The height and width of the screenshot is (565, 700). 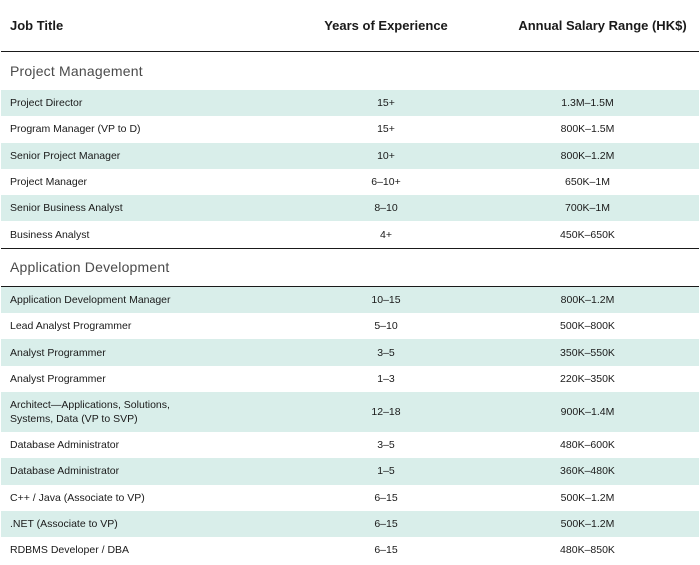 I want to click on table-row: .NET (Associate to VP) 6–15 500K–1.2M, so click(x=350, y=524).